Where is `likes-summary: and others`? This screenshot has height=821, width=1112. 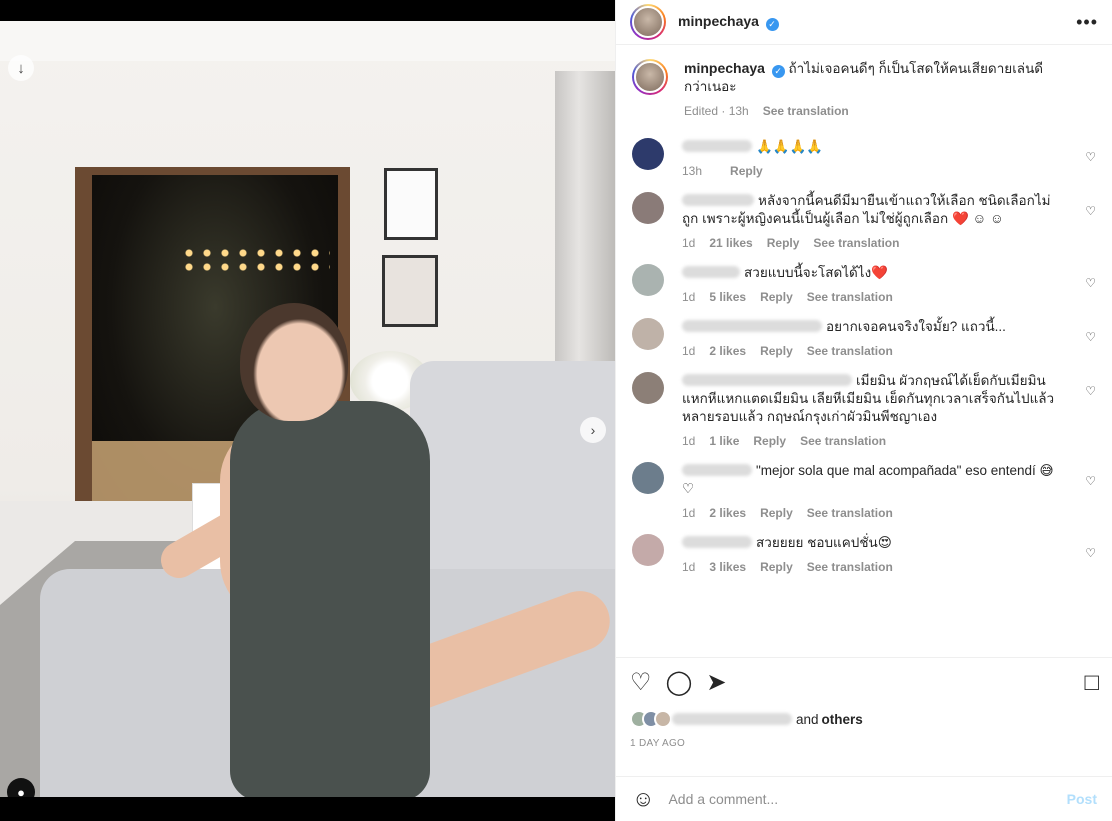 likes-summary: and others is located at coordinates (864, 719).